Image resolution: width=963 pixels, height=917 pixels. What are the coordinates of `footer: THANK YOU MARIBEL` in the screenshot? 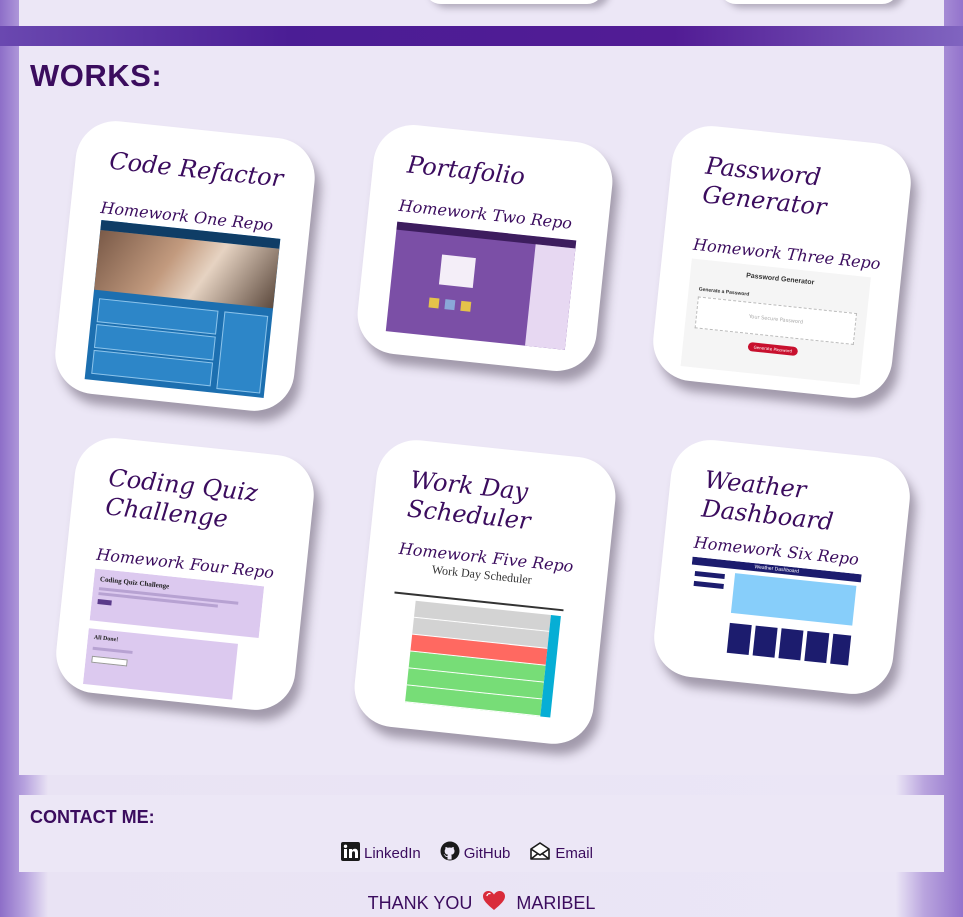 It's located at (481, 903).